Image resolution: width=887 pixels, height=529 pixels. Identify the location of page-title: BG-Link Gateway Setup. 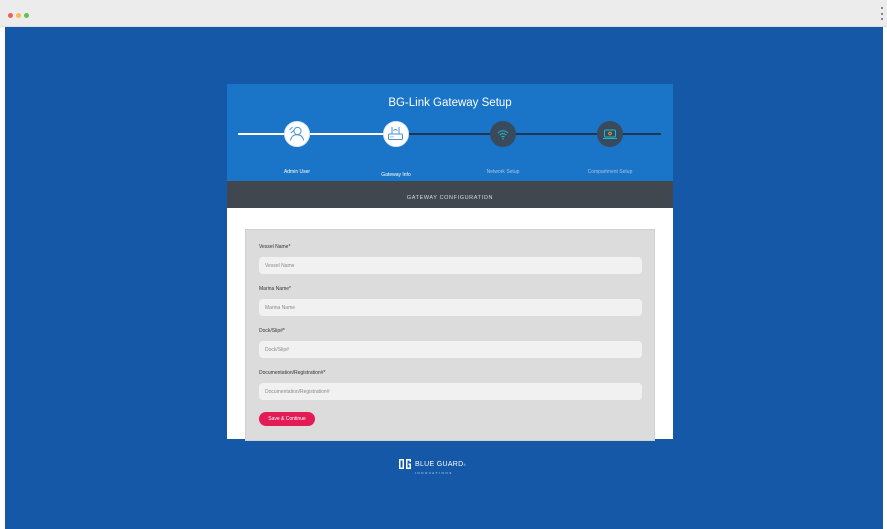
(450, 103).